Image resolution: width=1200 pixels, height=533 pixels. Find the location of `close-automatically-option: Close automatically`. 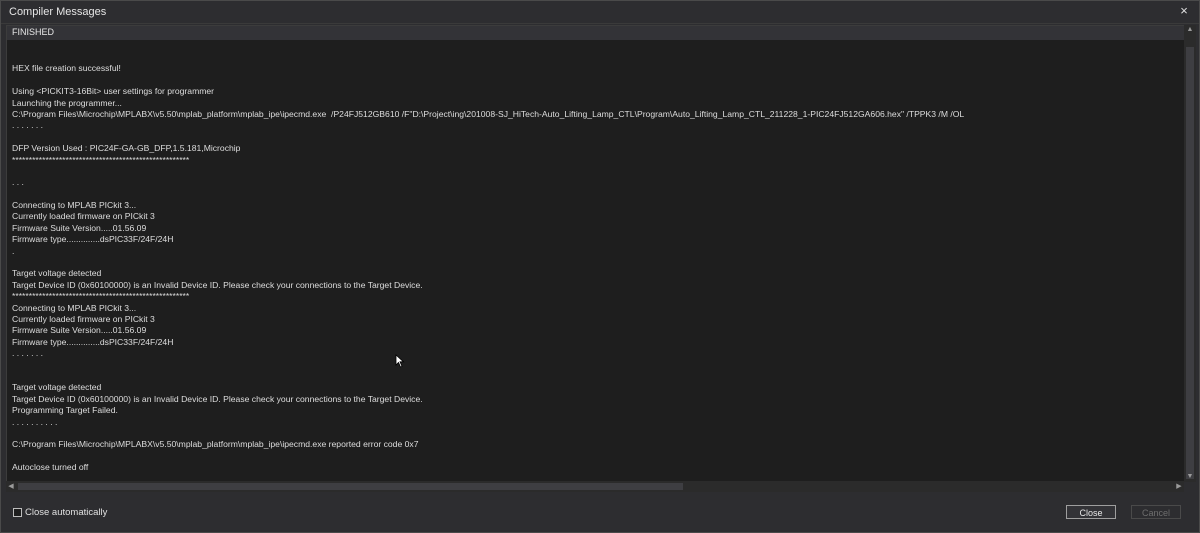

close-automatically-option: Close automatically is located at coordinates (60, 512).